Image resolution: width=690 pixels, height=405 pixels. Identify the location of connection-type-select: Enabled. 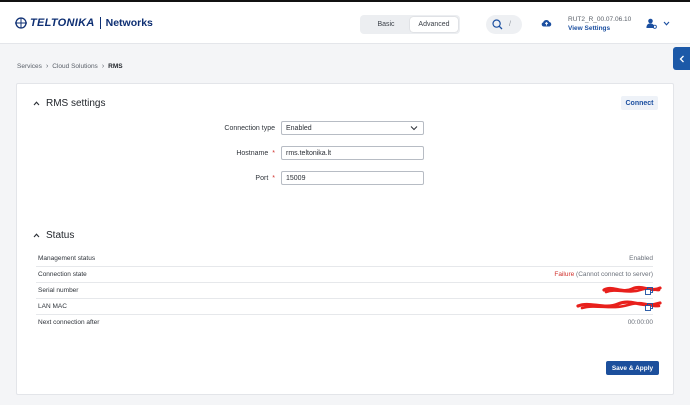
(352, 128).